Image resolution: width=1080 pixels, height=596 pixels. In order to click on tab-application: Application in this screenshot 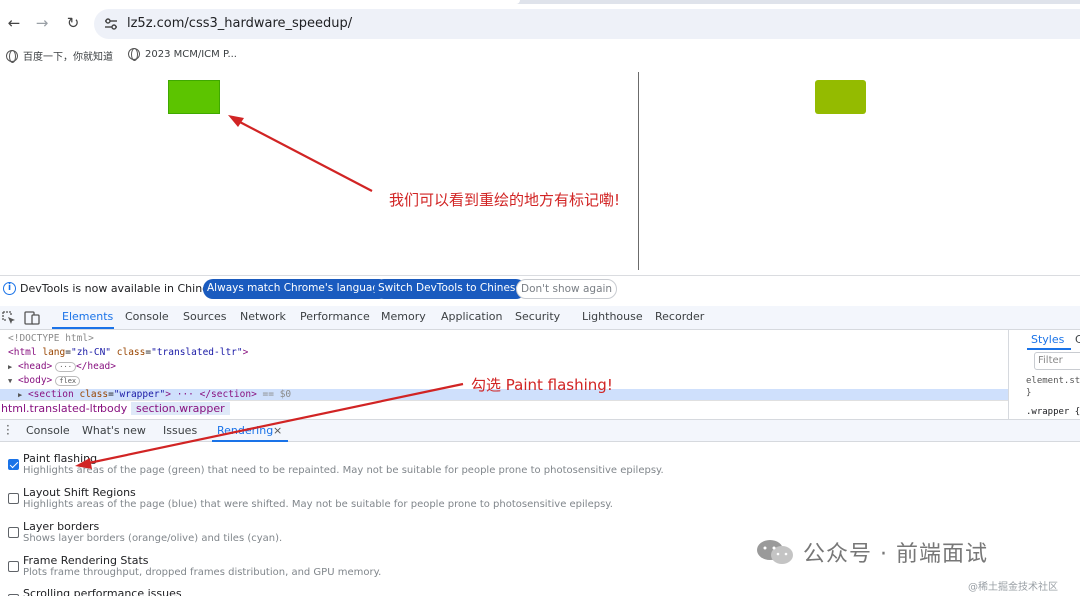, I will do `click(471, 316)`.